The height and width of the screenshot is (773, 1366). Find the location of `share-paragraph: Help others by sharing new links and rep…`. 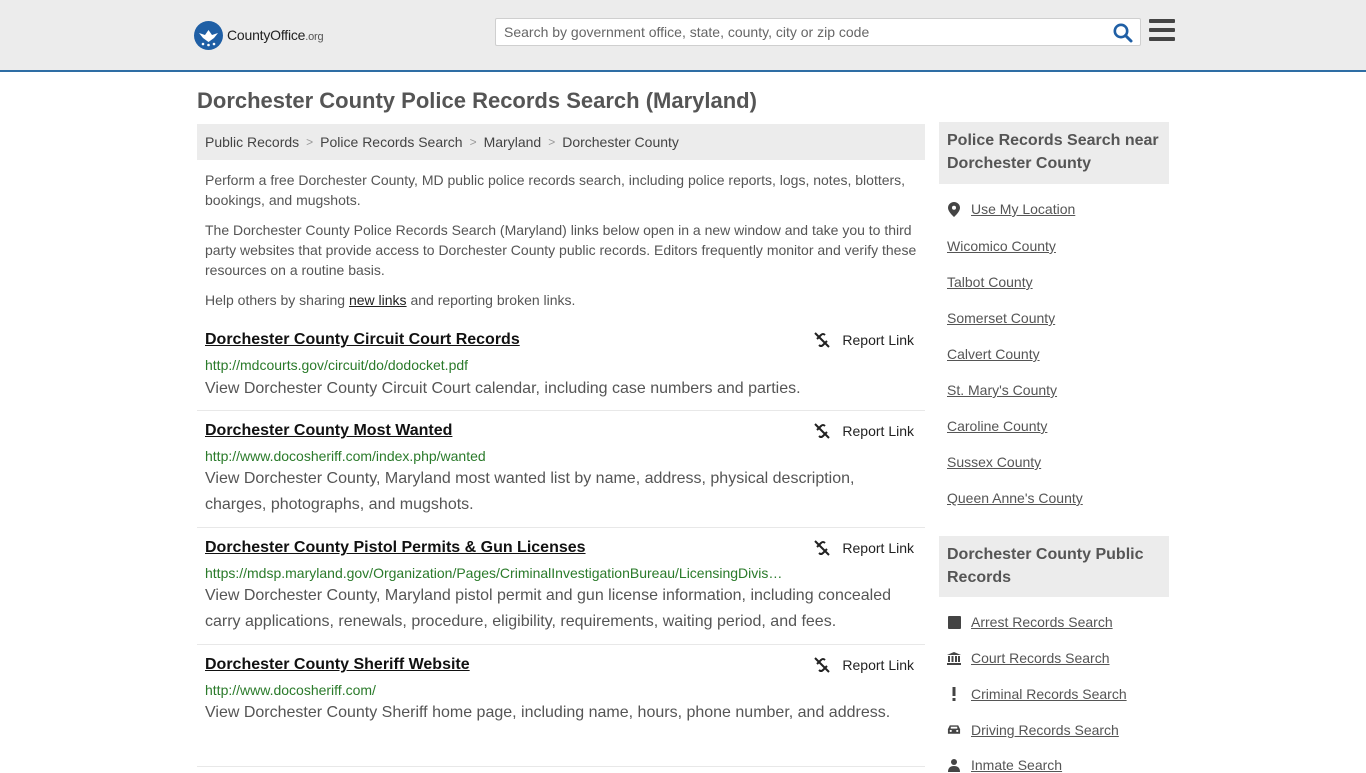

share-paragraph: Help others by sharing new links and rep… is located at coordinates (390, 300).